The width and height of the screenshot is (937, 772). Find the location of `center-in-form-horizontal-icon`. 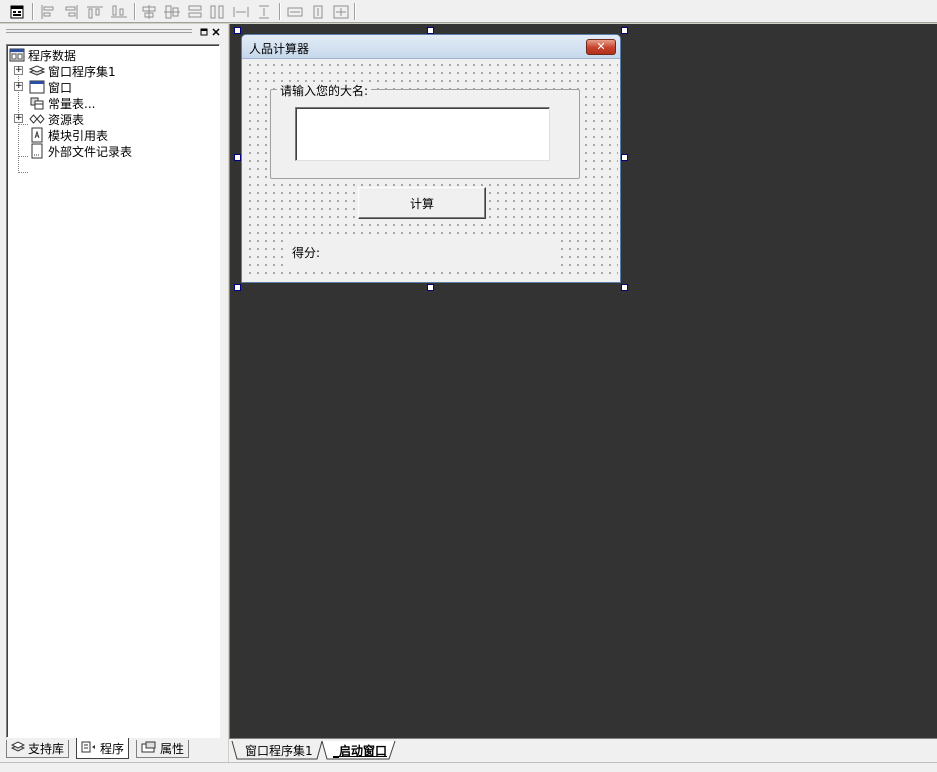

center-in-form-horizontal-icon is located at coordinates (295, 11).